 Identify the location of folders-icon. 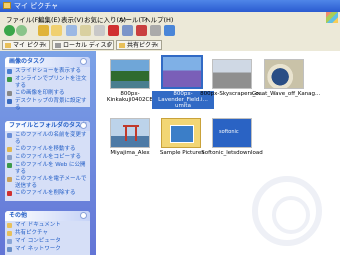
(85, 30).